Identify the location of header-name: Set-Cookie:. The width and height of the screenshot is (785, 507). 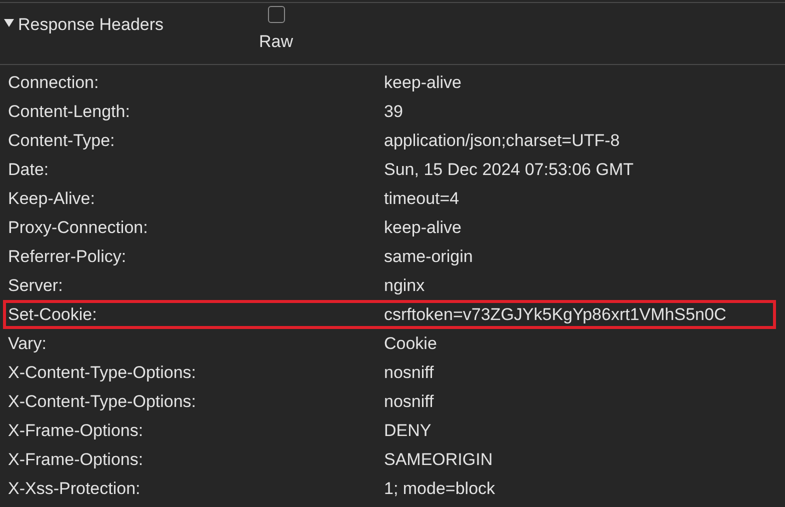
(52, 315).